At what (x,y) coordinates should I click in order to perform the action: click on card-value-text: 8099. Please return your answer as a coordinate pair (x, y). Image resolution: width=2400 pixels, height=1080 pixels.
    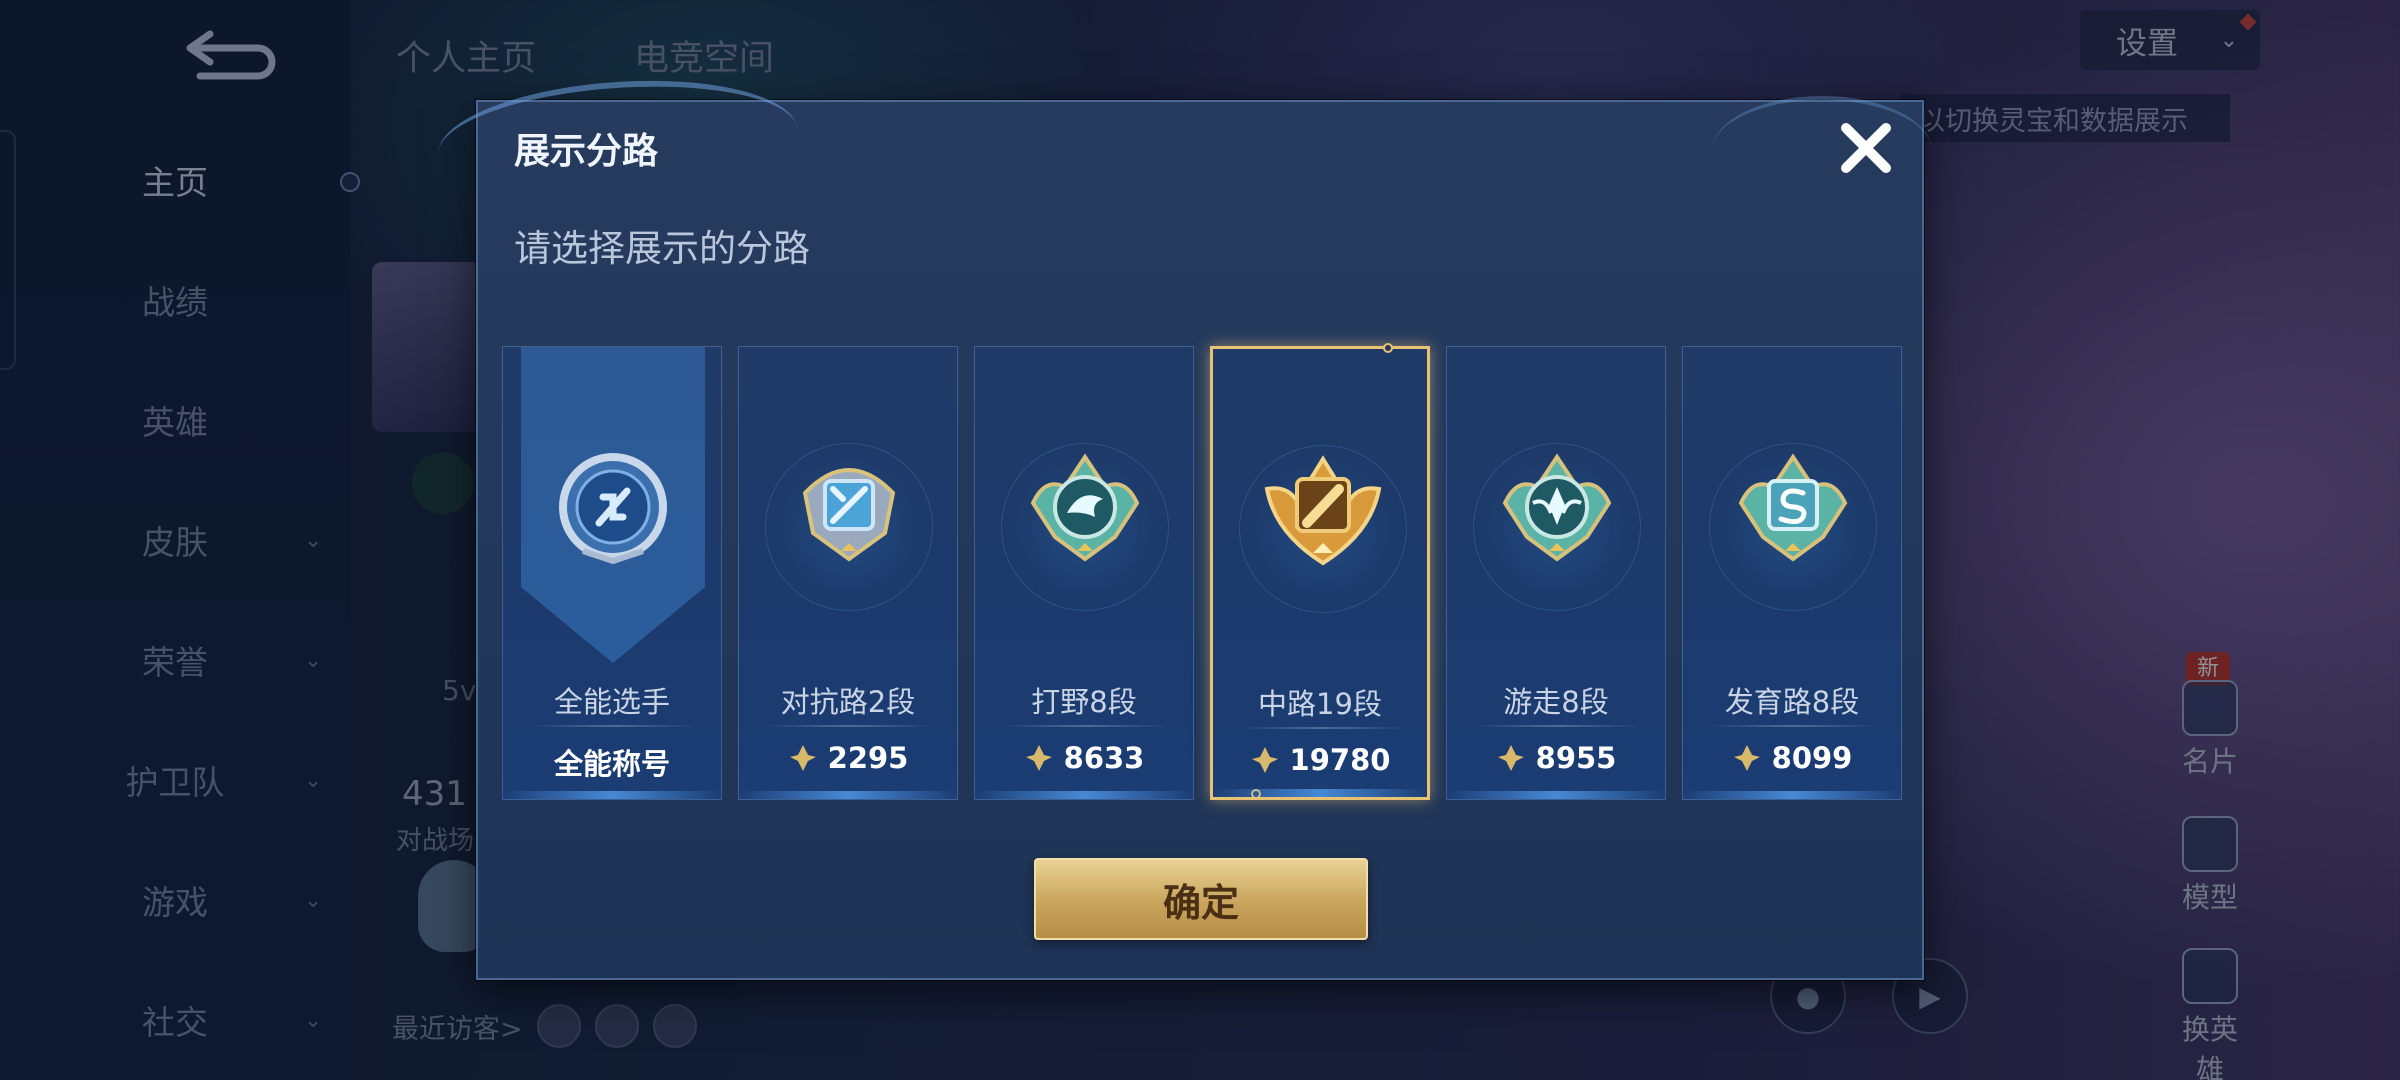
    Looking at the image, I should click on (1812, 758).